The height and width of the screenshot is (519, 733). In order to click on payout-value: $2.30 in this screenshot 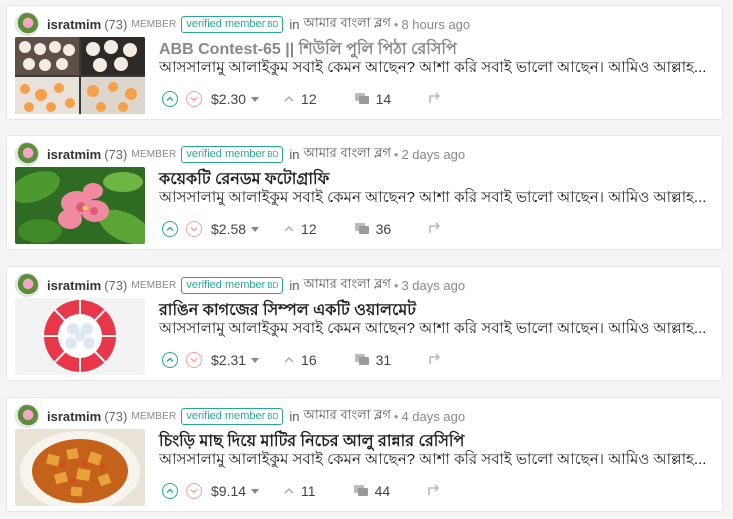, I will do `click(228, 99)`.